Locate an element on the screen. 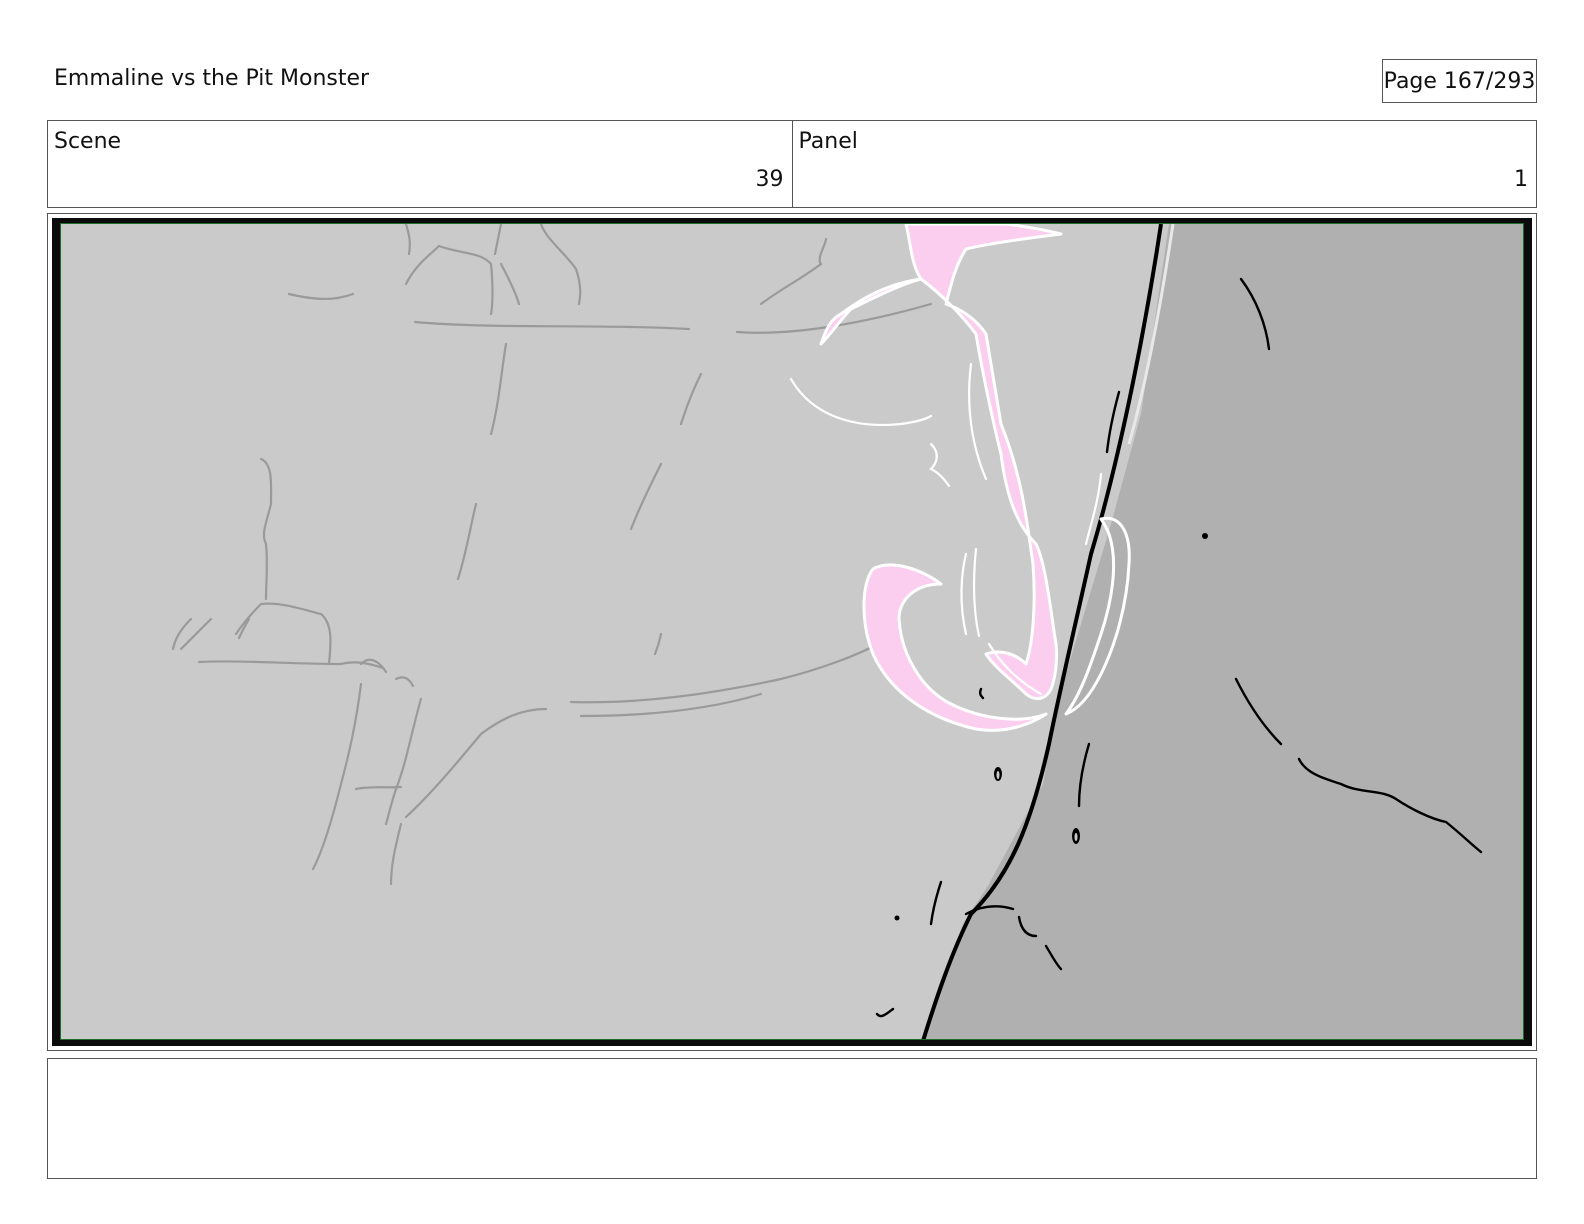  scene-cell: Scene 39 is located at coordinates (420, 164).